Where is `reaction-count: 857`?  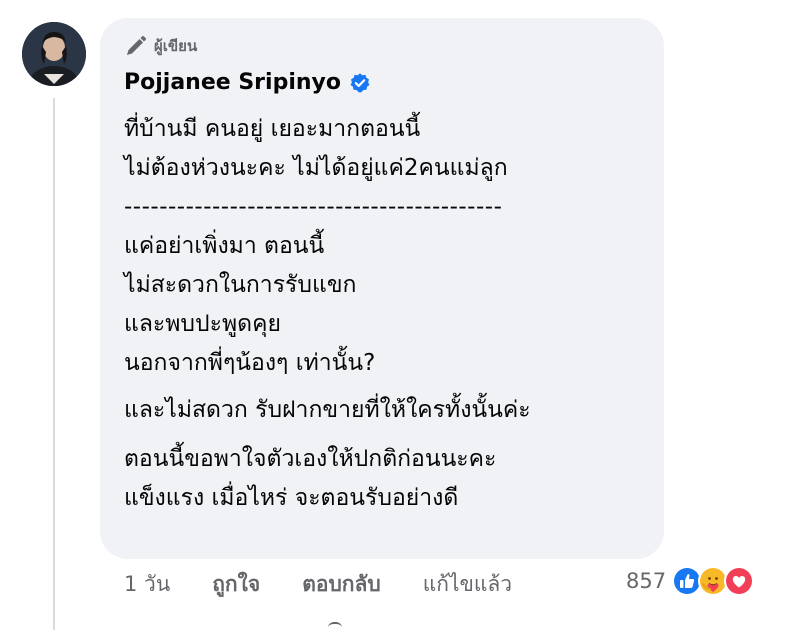 reaction-count: 857 is located at coordinates (646, 581).